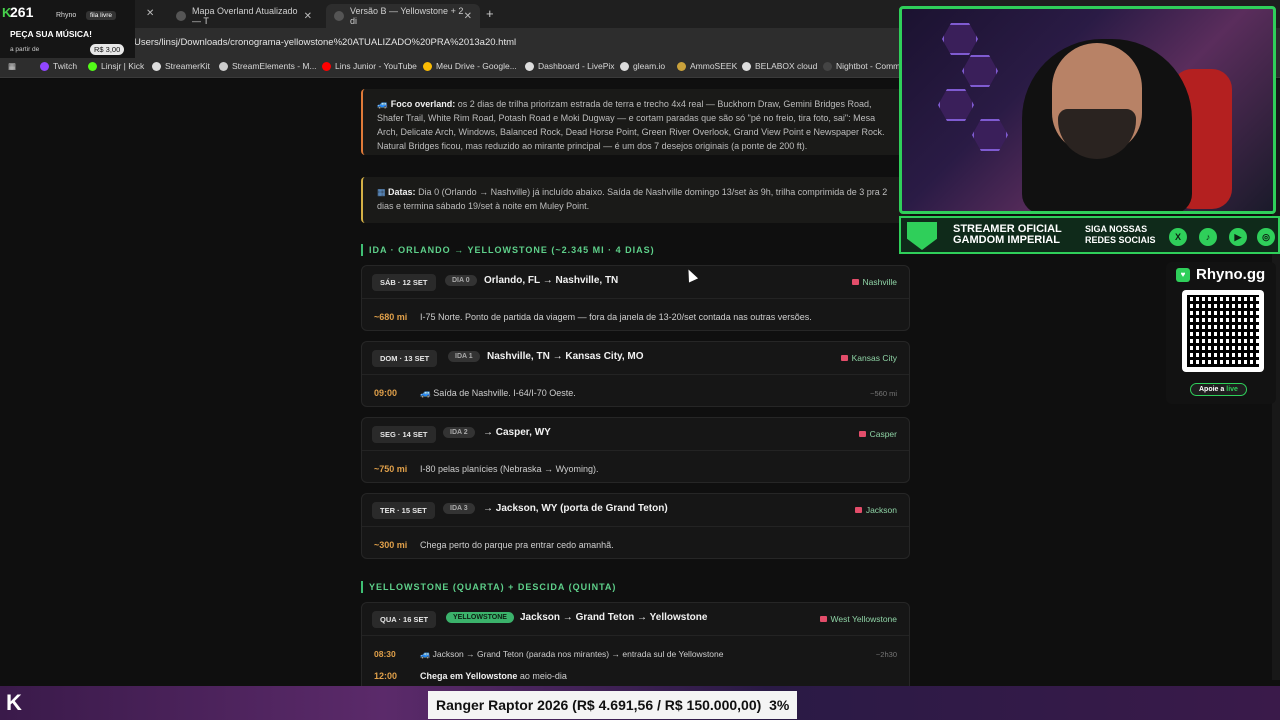 The width and height of the screenshot is (1280, 720). Describe the element at coordinates (461, 280) in the screenshot. I see `day-pill: DIA 0` at that location.